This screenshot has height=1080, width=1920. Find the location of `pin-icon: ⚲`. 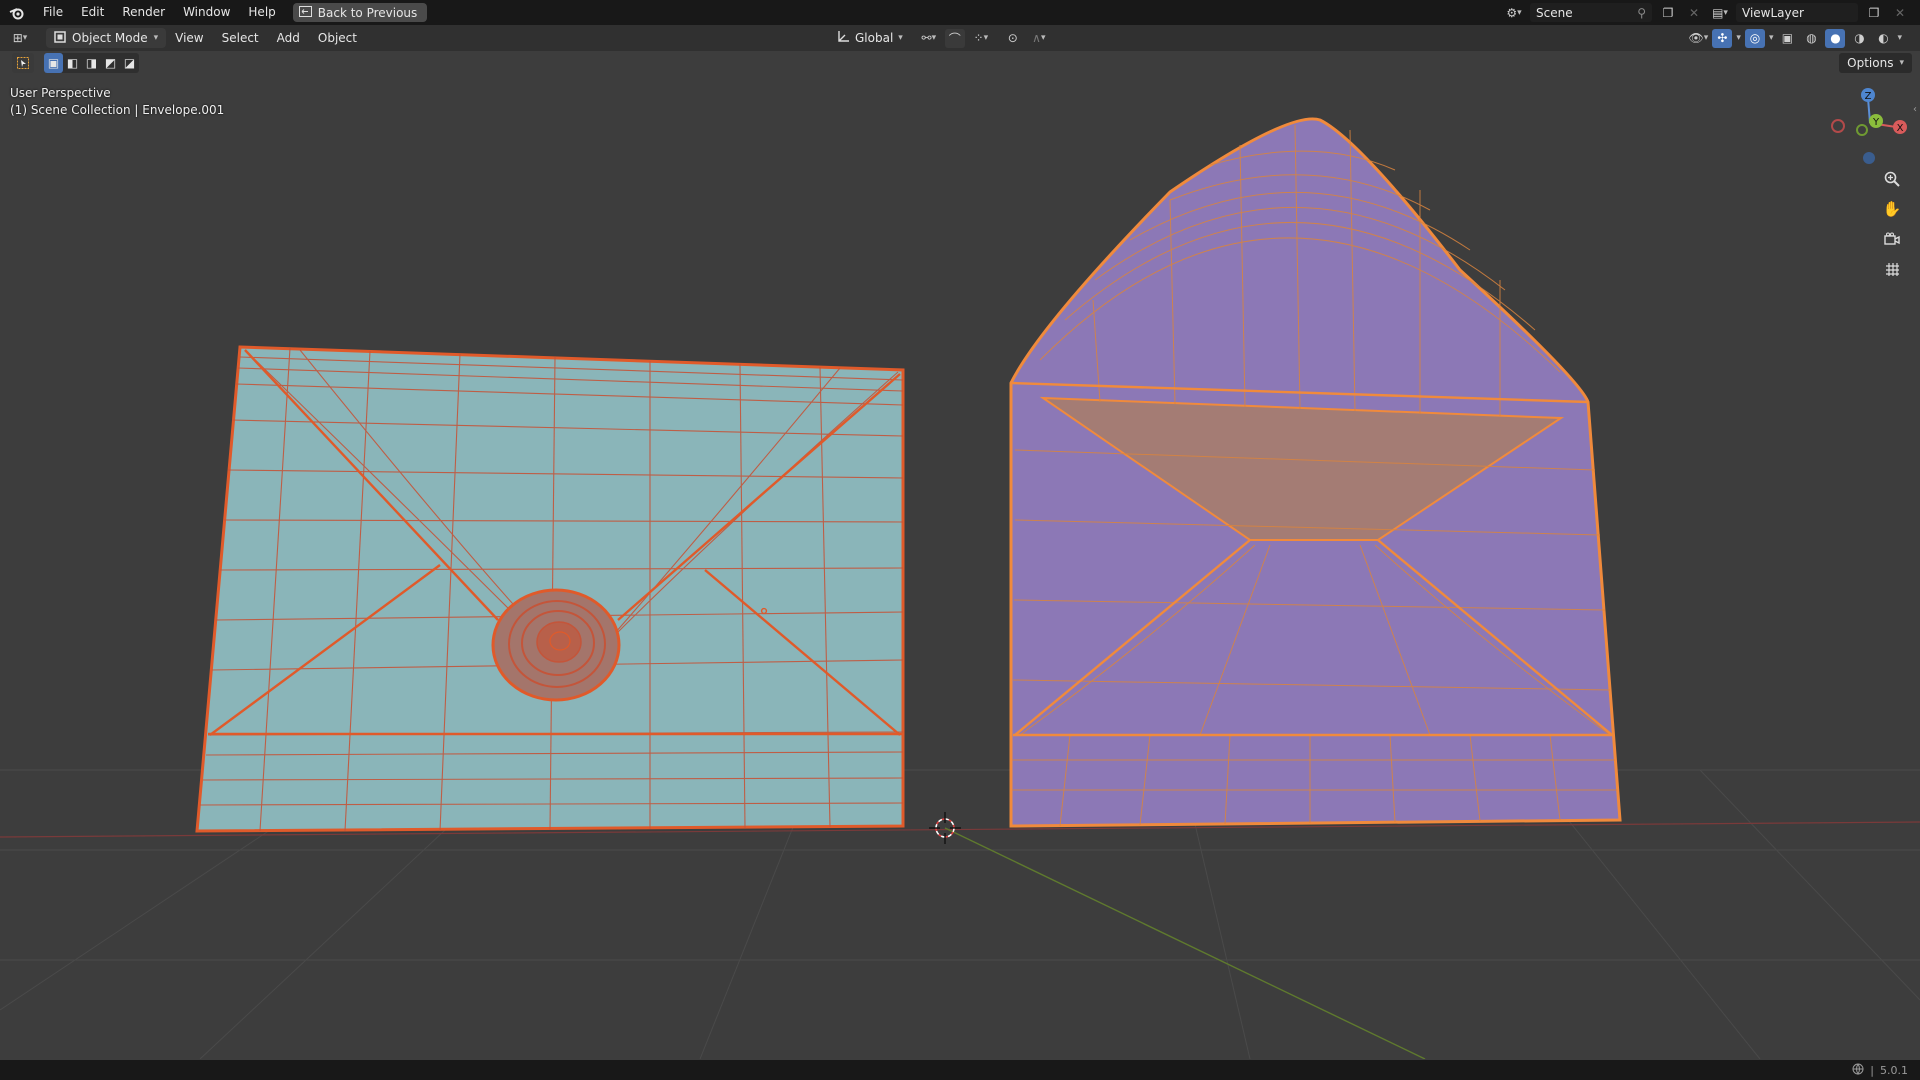

pin-icon: ⚲ is located at coordinates (1641, 13).